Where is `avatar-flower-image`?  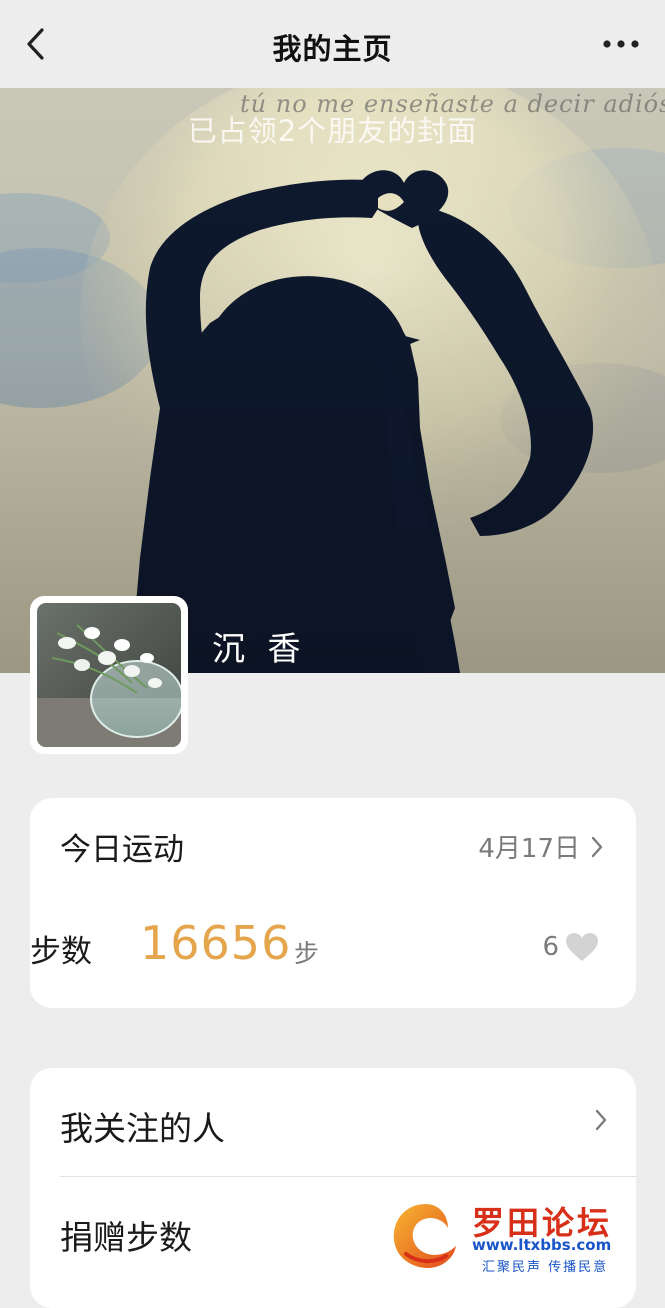 avatar-flower-image is located at coordinates (109, 675).